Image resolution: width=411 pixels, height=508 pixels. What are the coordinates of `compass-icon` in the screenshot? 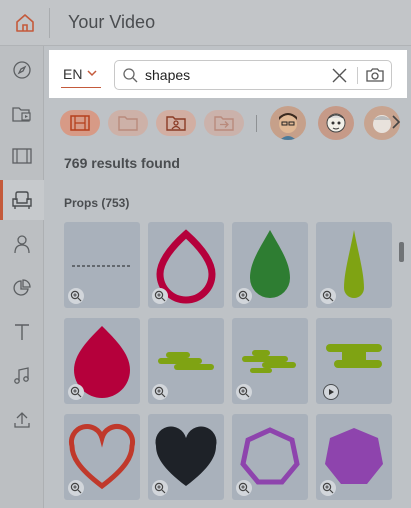 It's located at (22, 70).